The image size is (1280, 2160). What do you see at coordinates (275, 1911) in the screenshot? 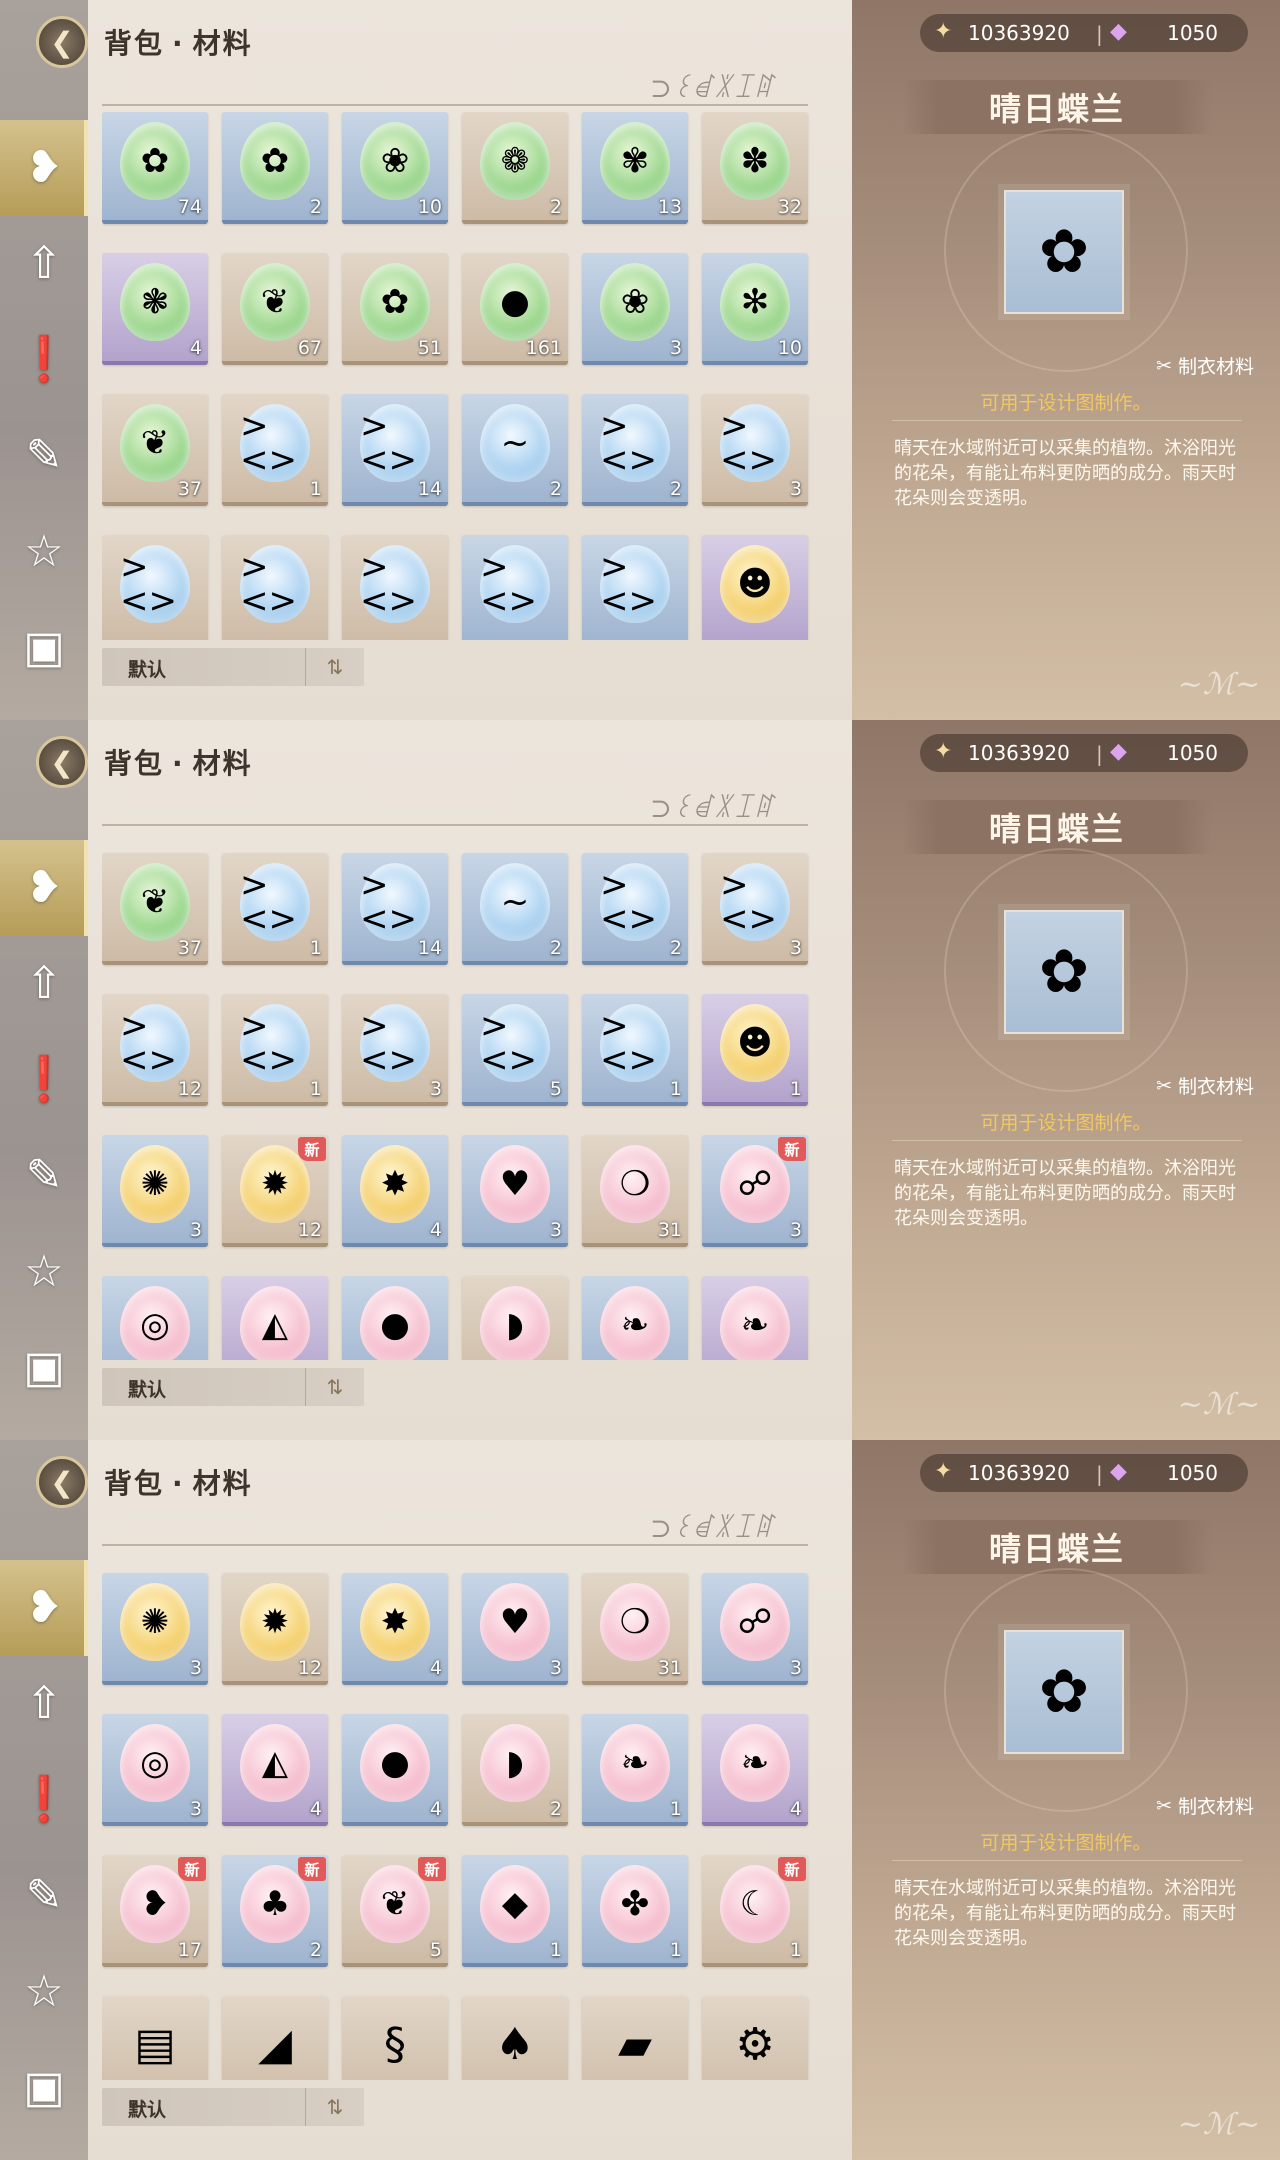
I see `item-tile: ♣ 2 新` at bounding box center [275, 1911].